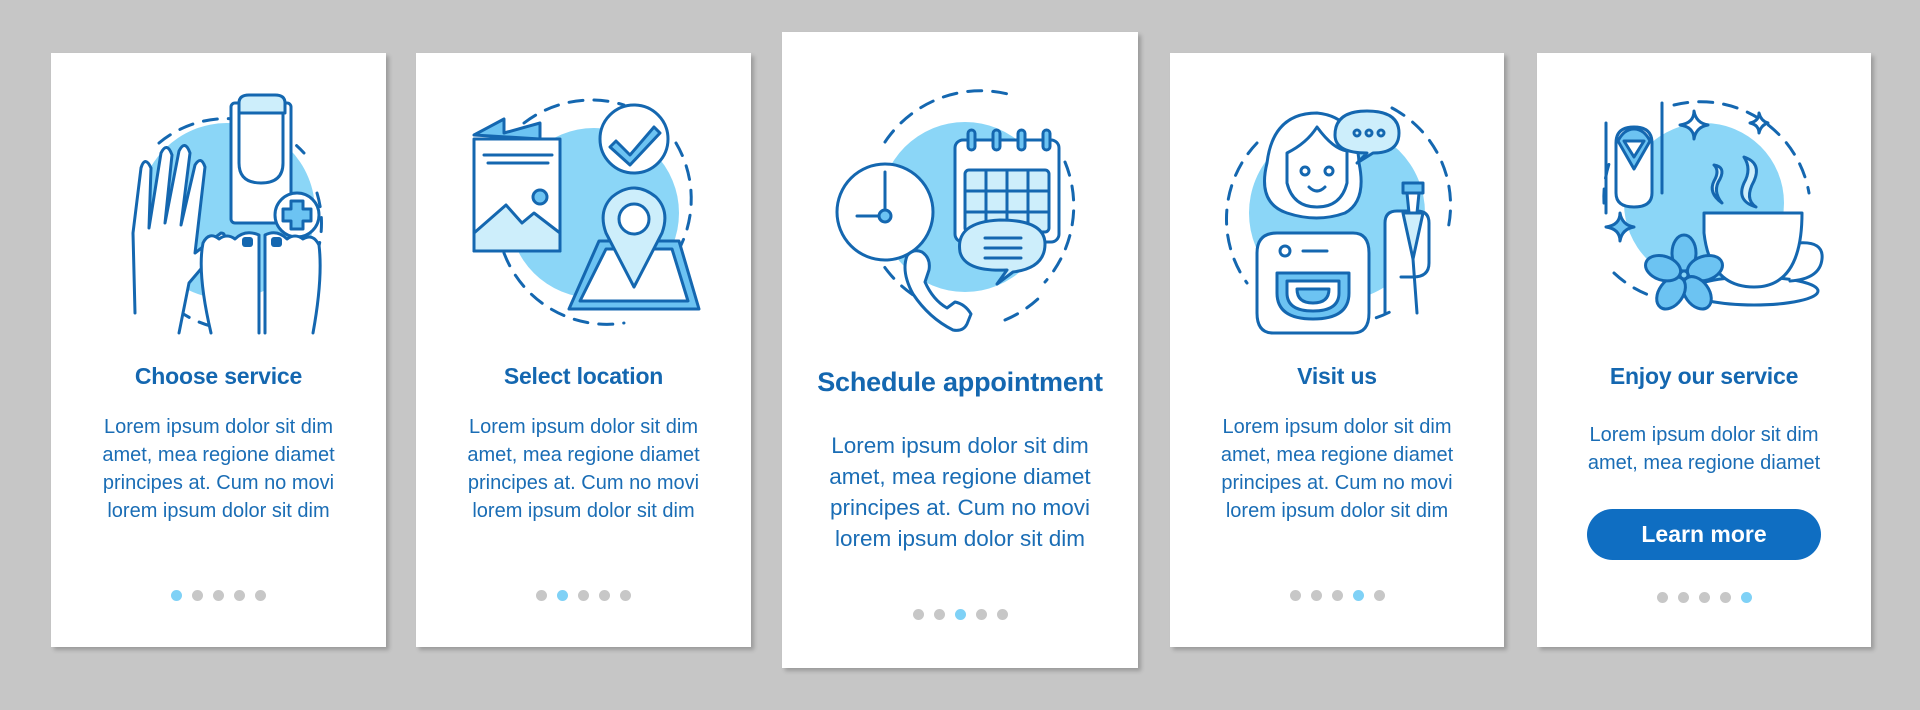  I want to click on relax-tea-icon, so click(1704, 208).